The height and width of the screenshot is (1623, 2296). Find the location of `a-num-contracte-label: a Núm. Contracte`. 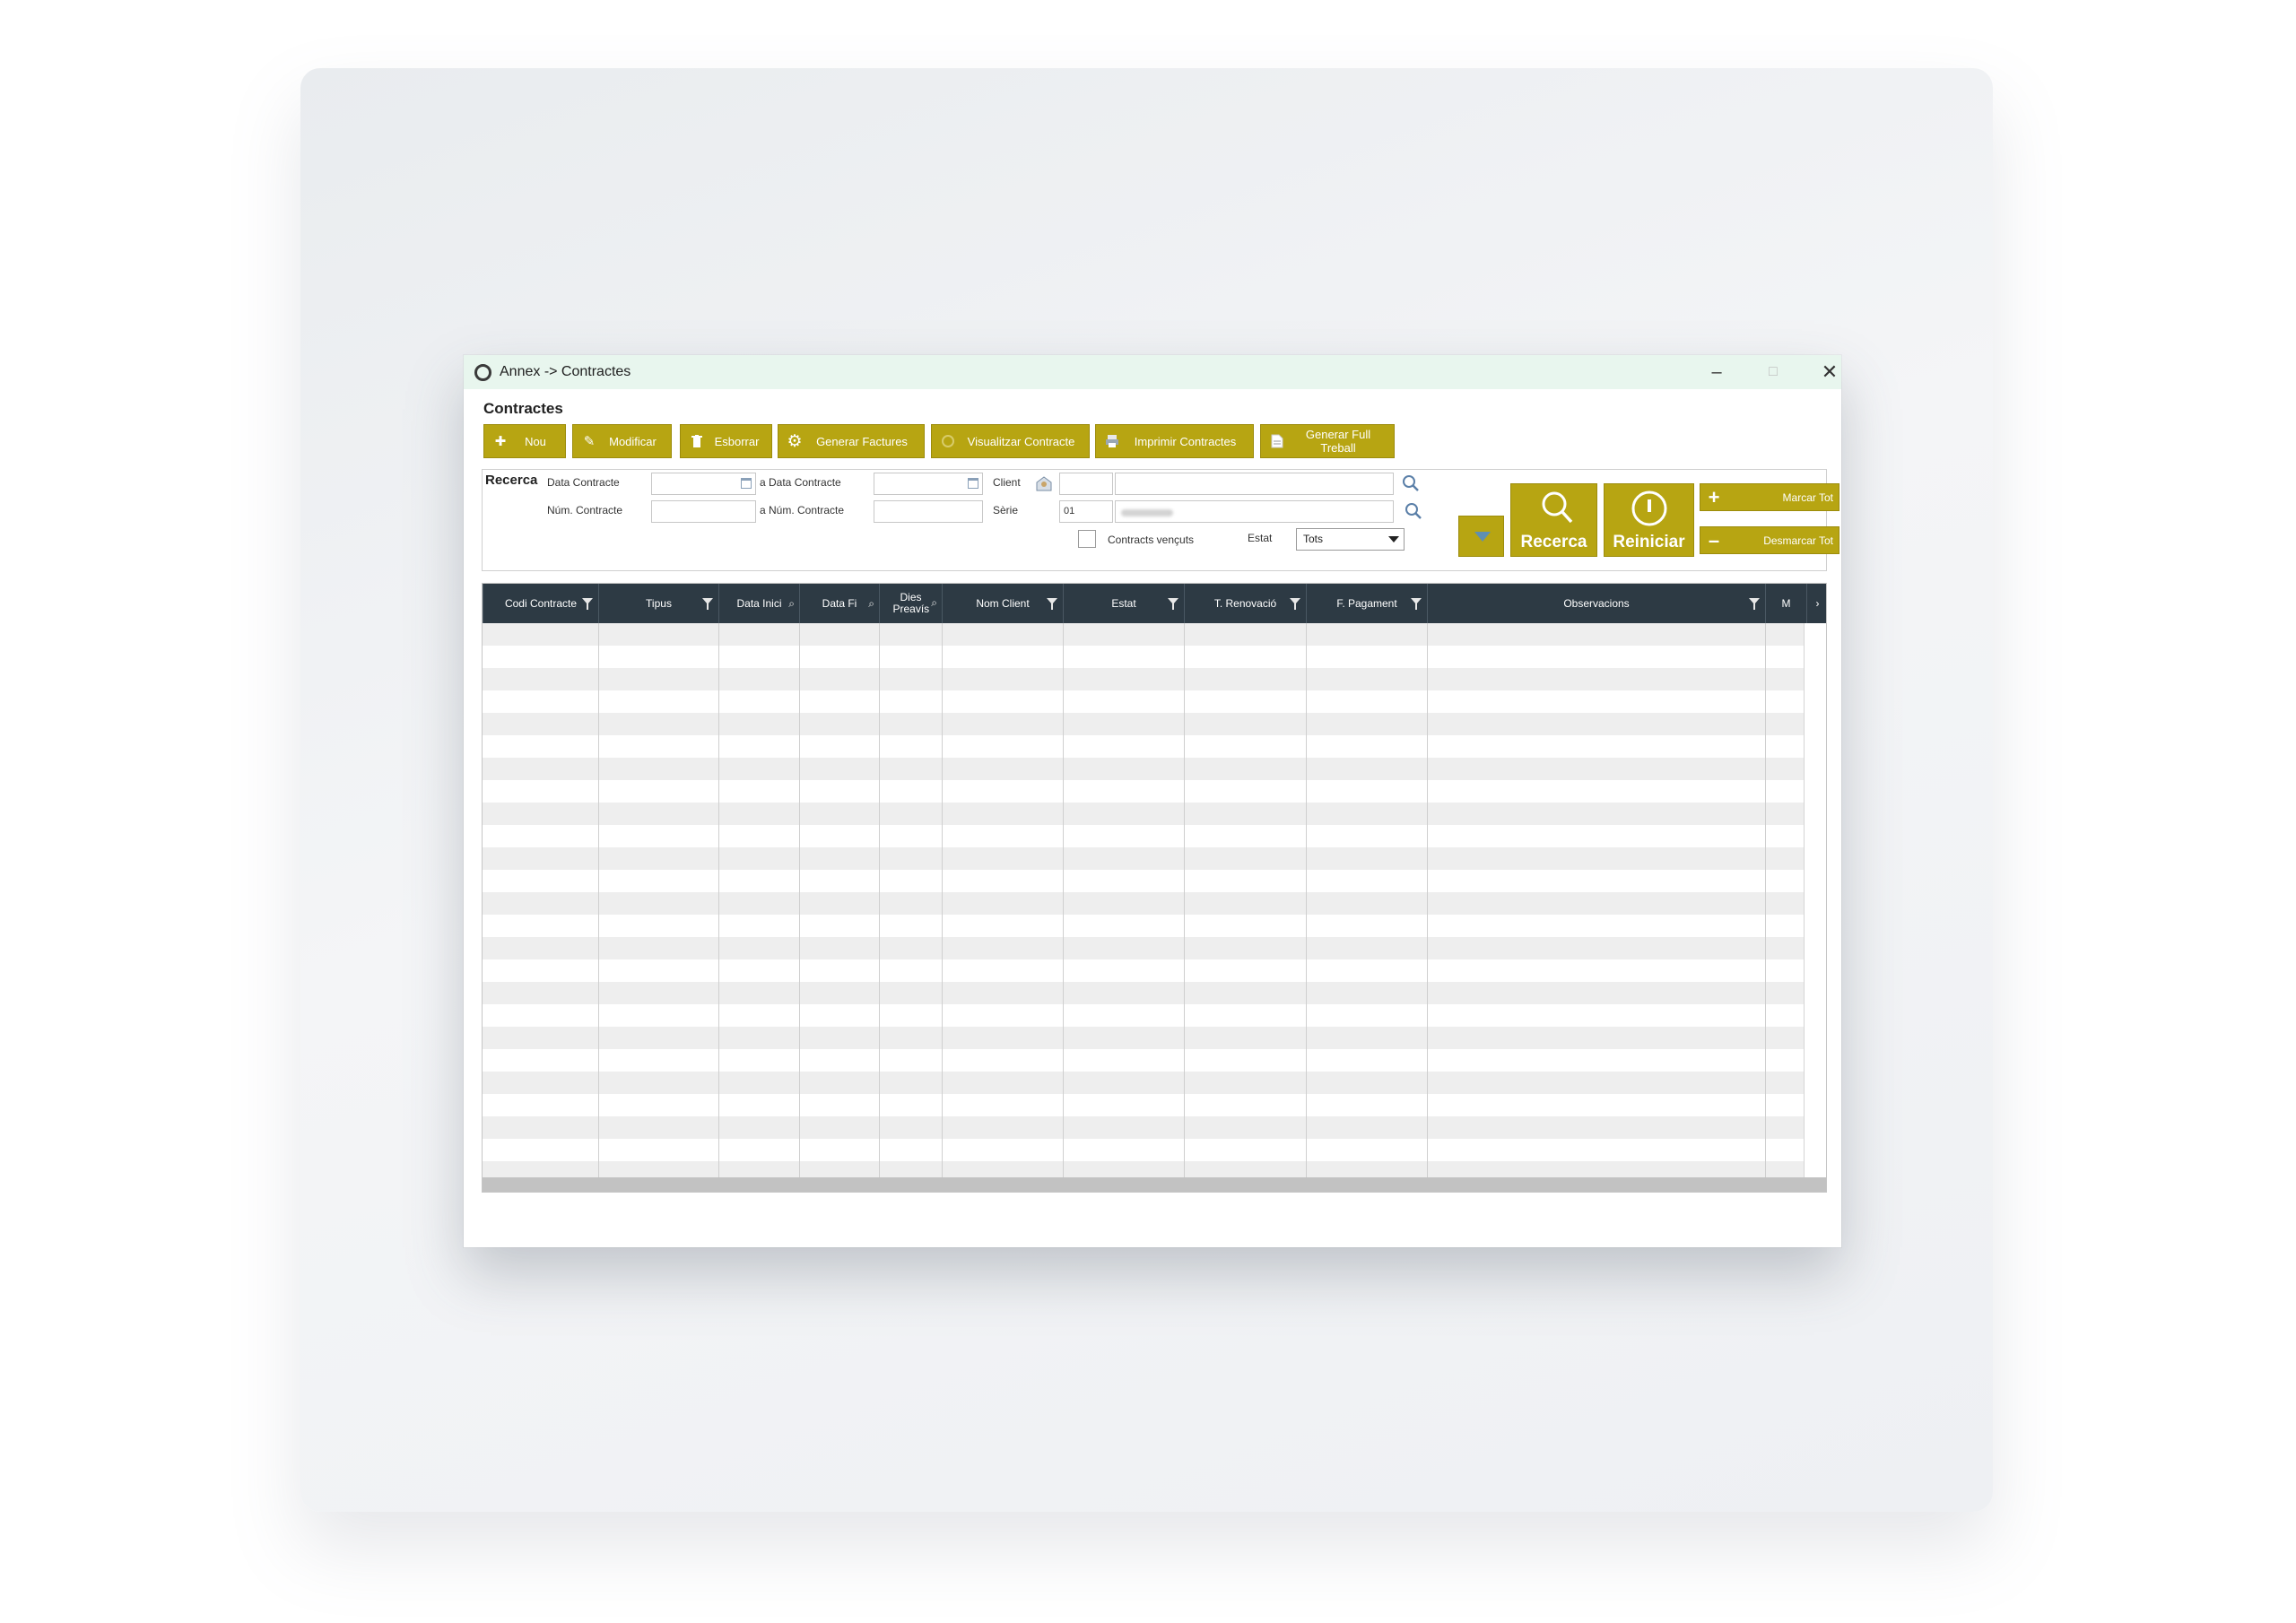

a-num-contracte-label: a Núm. Contracte is located at coordinates (802, 510).